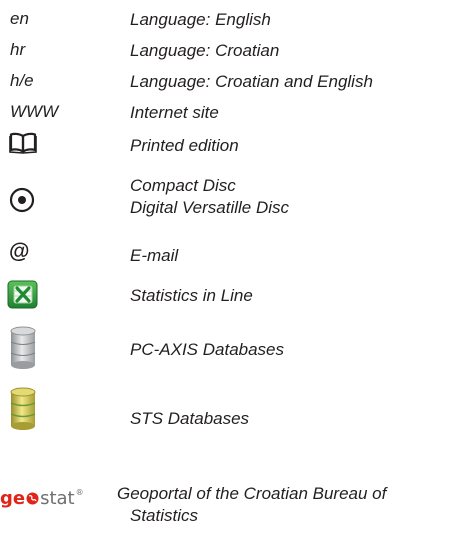 The image size is (470, 551). I want to click on description-language-croatian-english: Language: Croatian and English, so click(251, 81).